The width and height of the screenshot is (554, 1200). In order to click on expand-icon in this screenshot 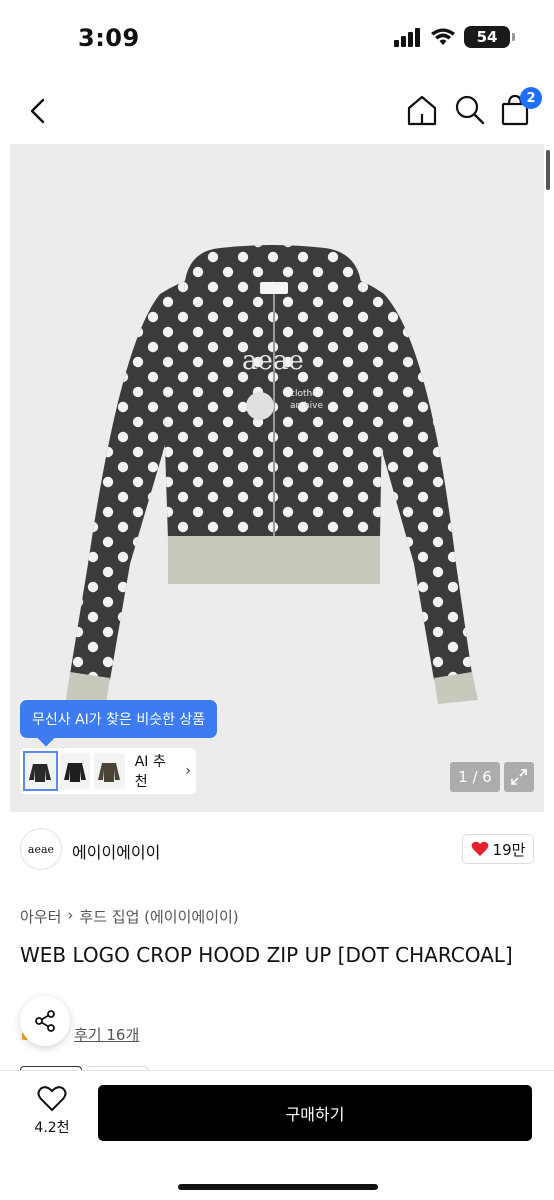, I will do `click(519, 777)`.